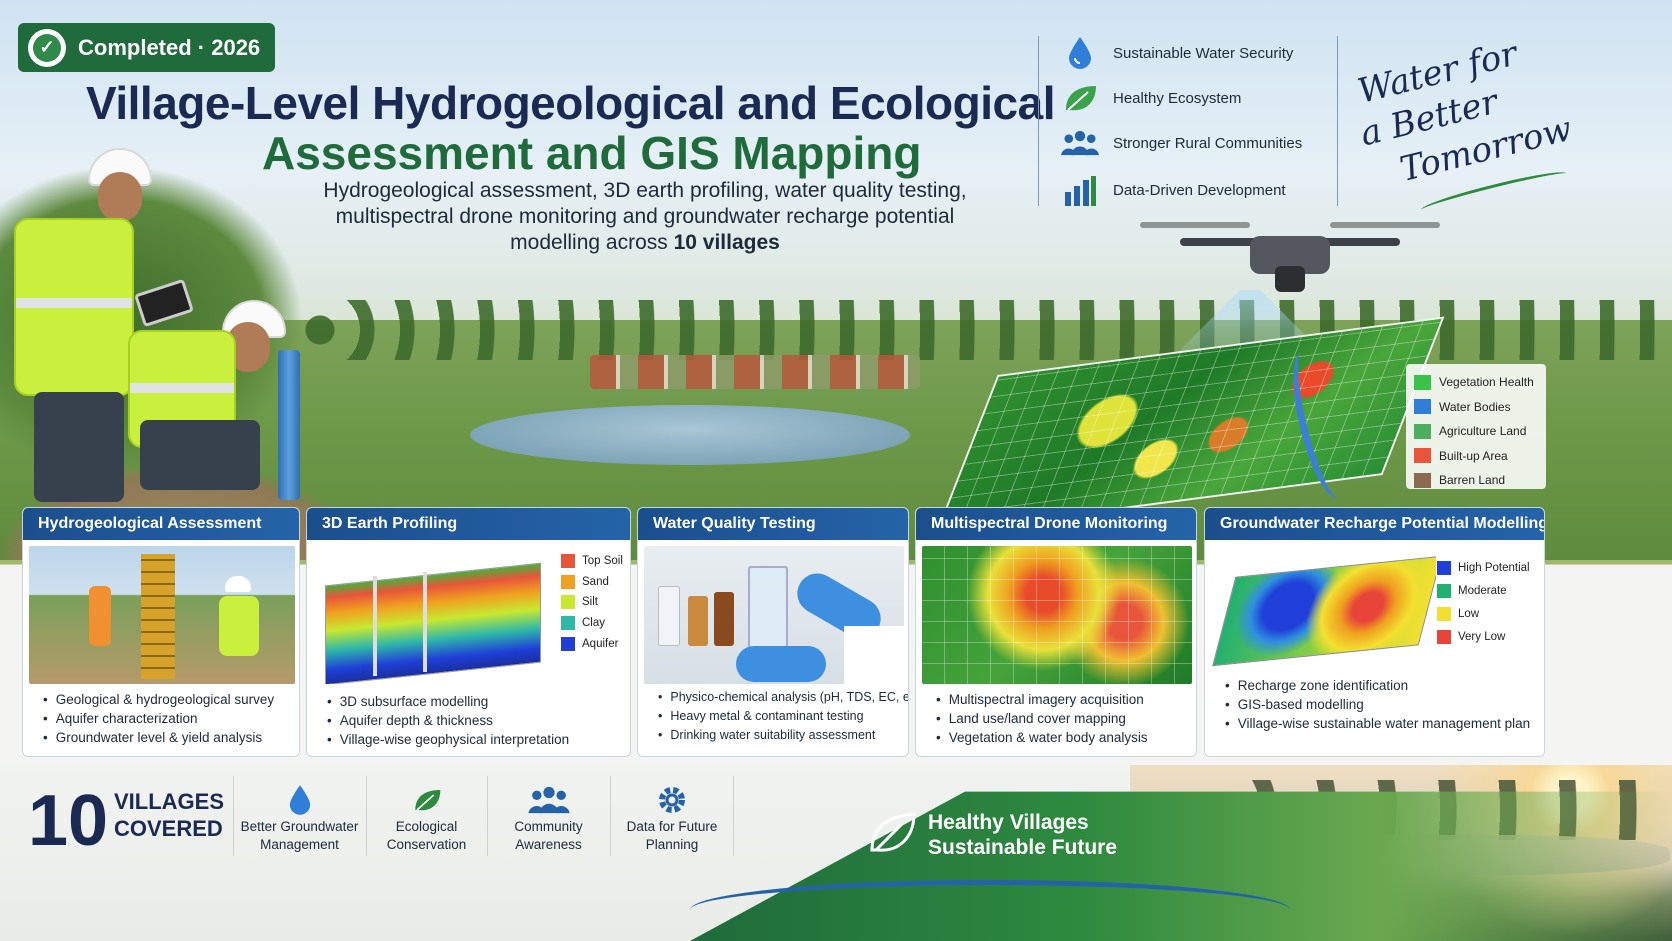 The width and height of the screenshot is (1672, 941). Describe the element at coordinates (1377, 704) in the screenshot. I see `card-bullet: GIS-based modelling` at that location.